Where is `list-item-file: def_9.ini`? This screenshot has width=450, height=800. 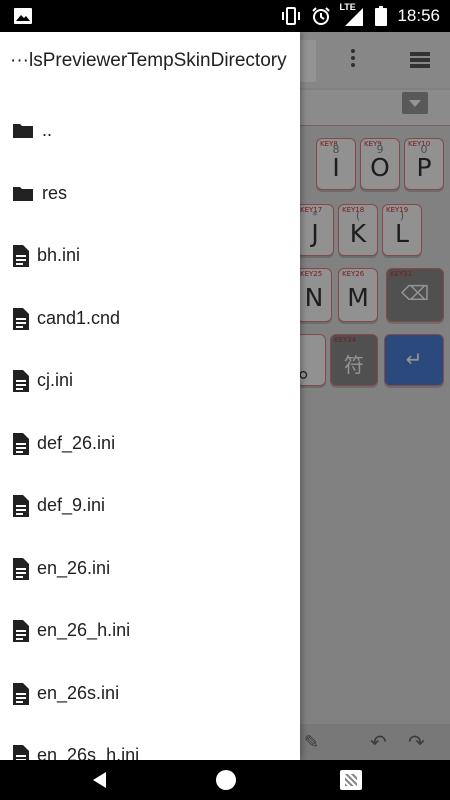
list-item-file: def_9.ini is located at coordinates (150, 506).